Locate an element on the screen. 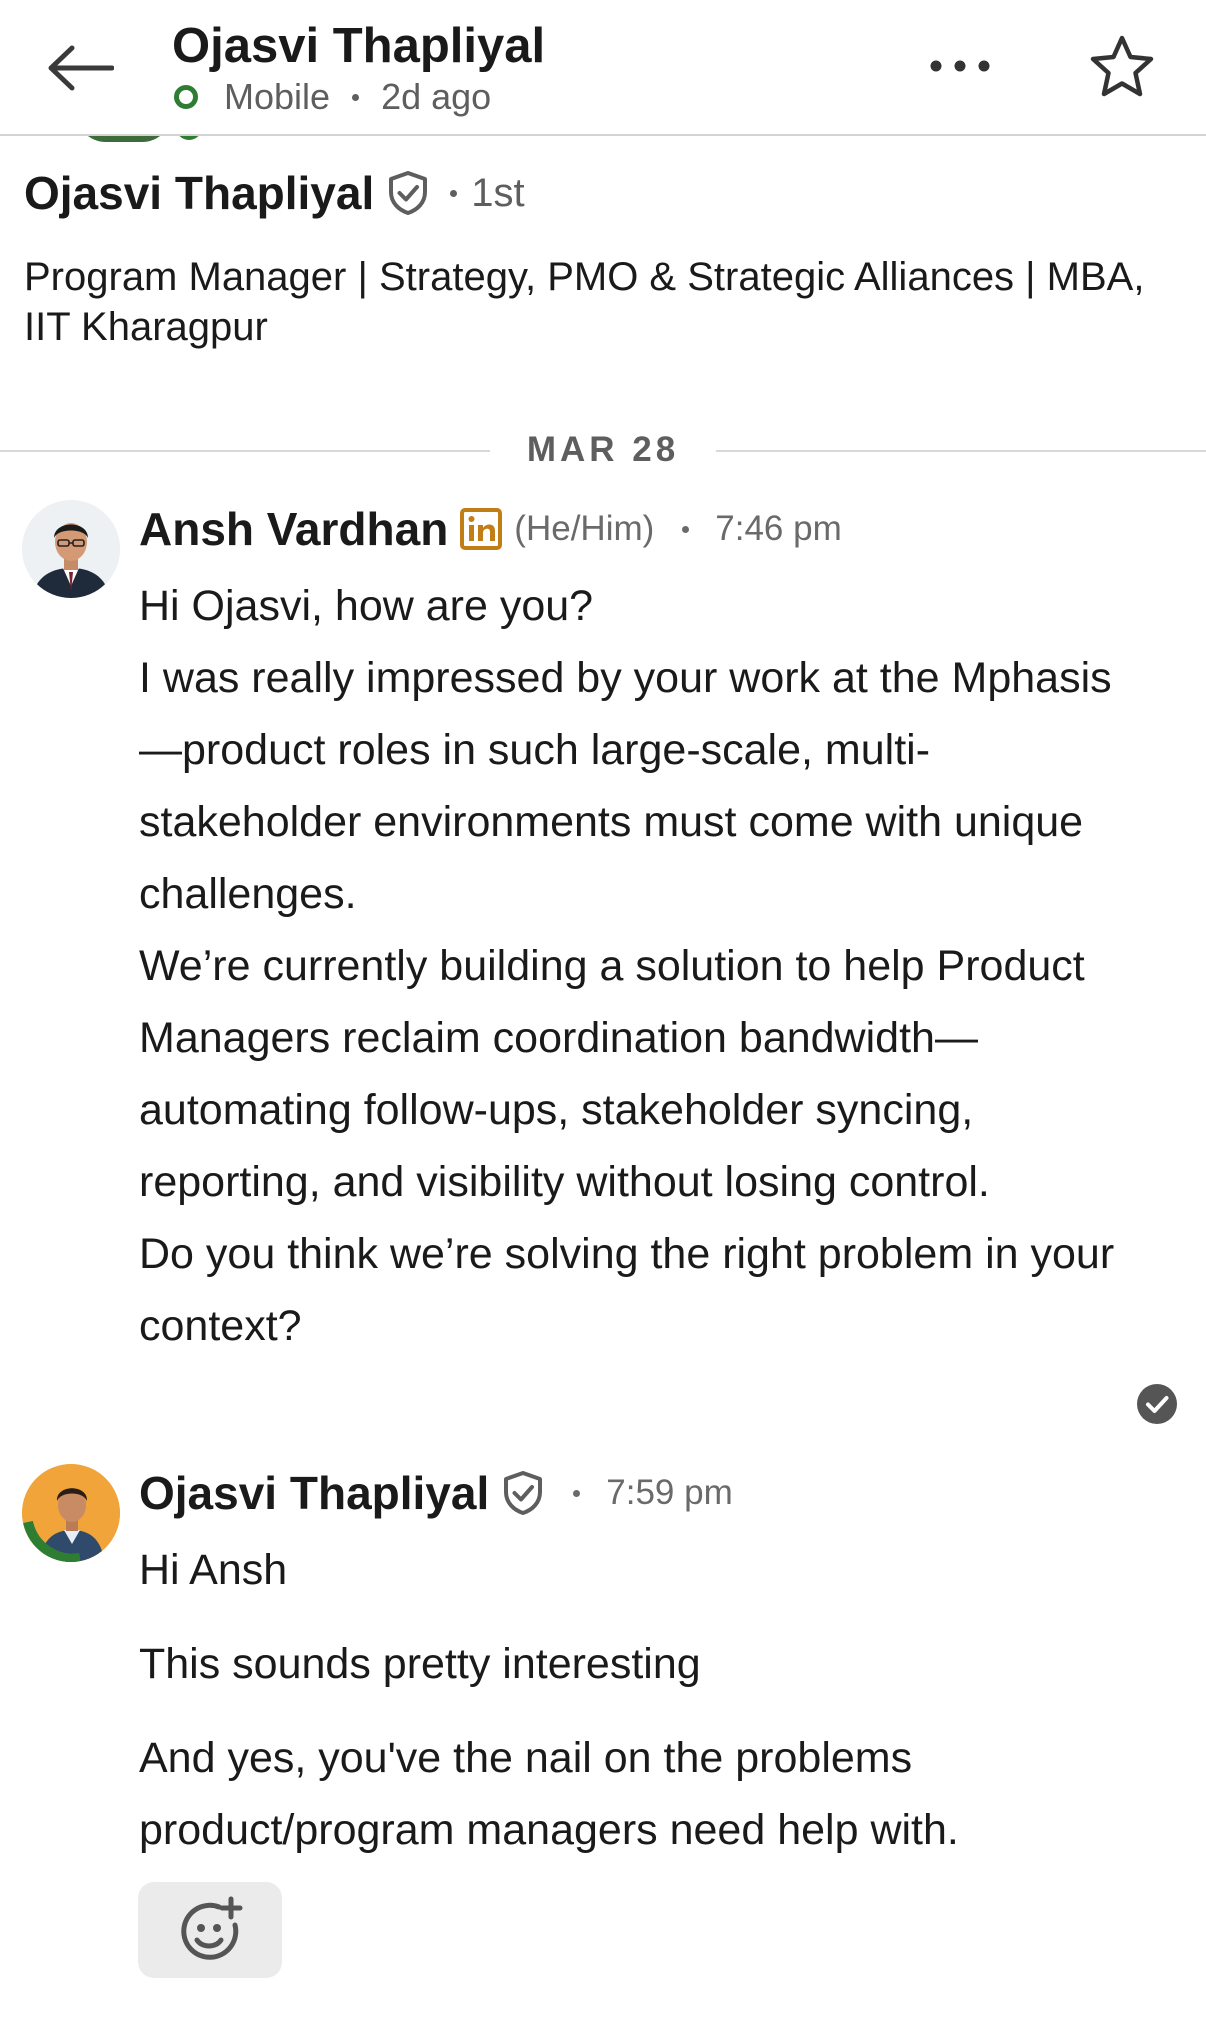 The image size is (1206, 2020). date-divider-label: MAR 28 is located at coordinates (603, 449).